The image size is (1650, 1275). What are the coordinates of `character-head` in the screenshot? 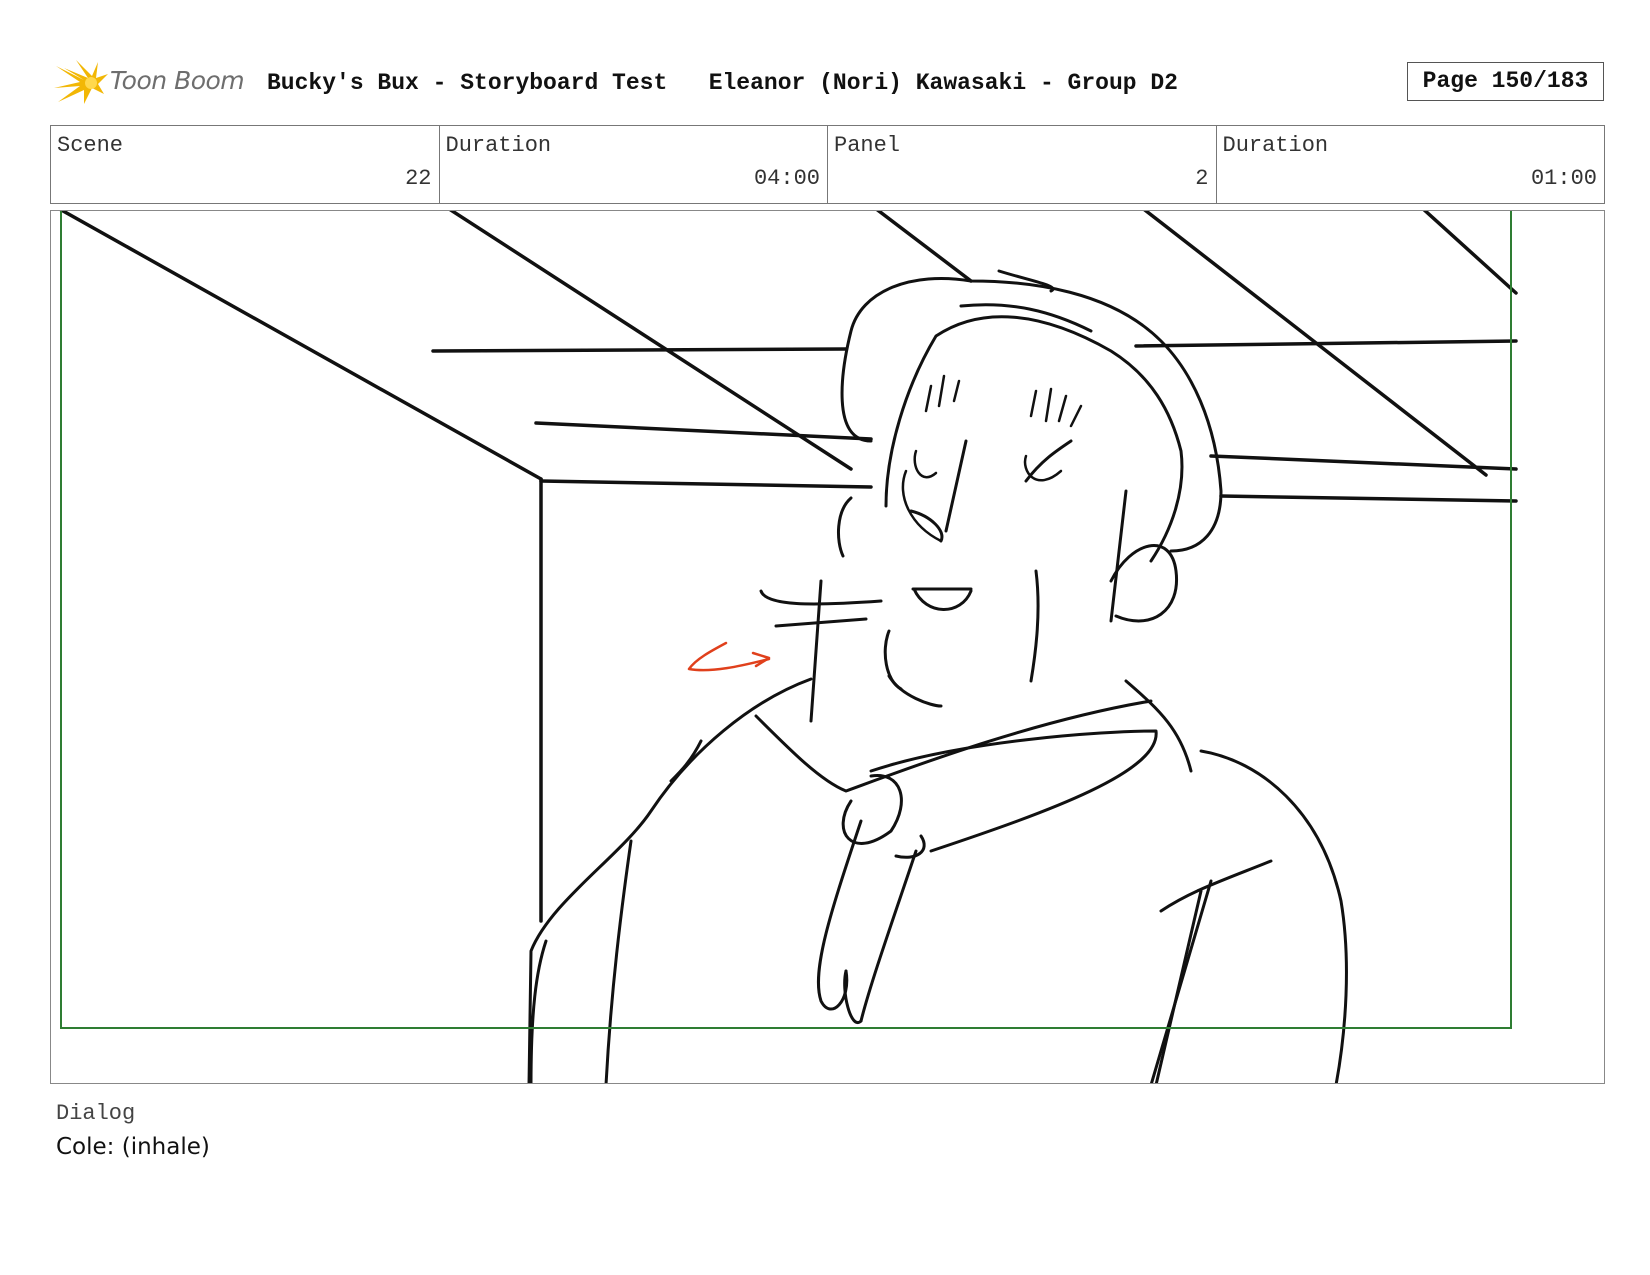 It's located at (991, 496).